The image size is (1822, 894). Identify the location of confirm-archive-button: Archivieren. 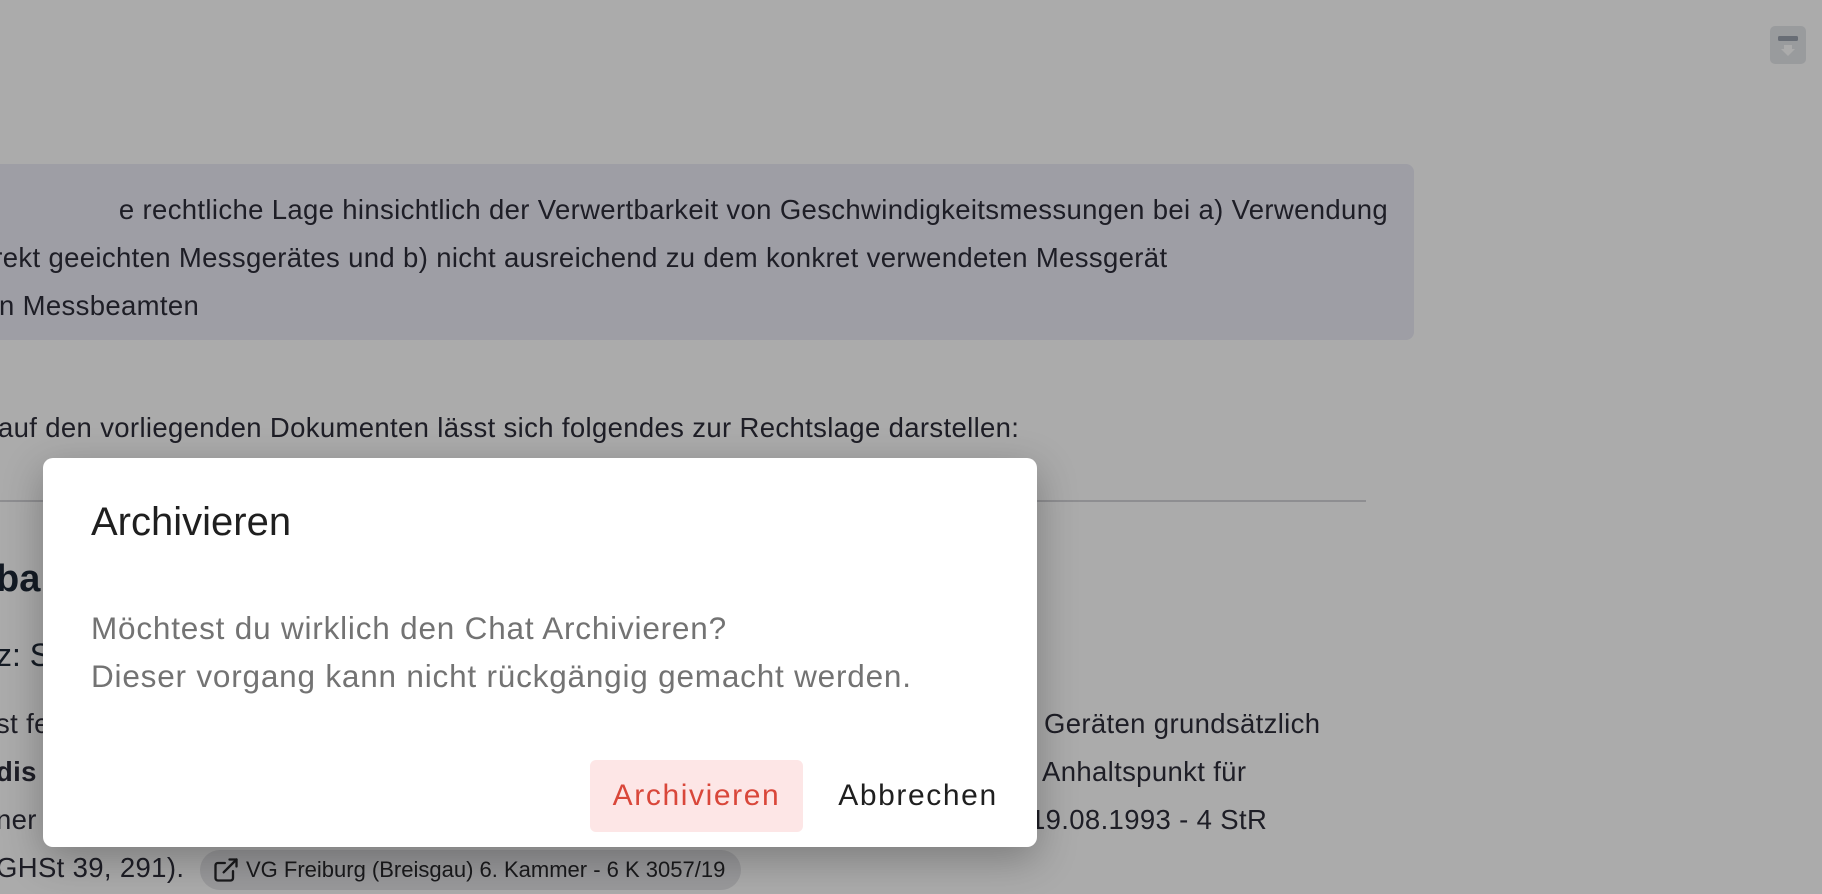
(696, 796).